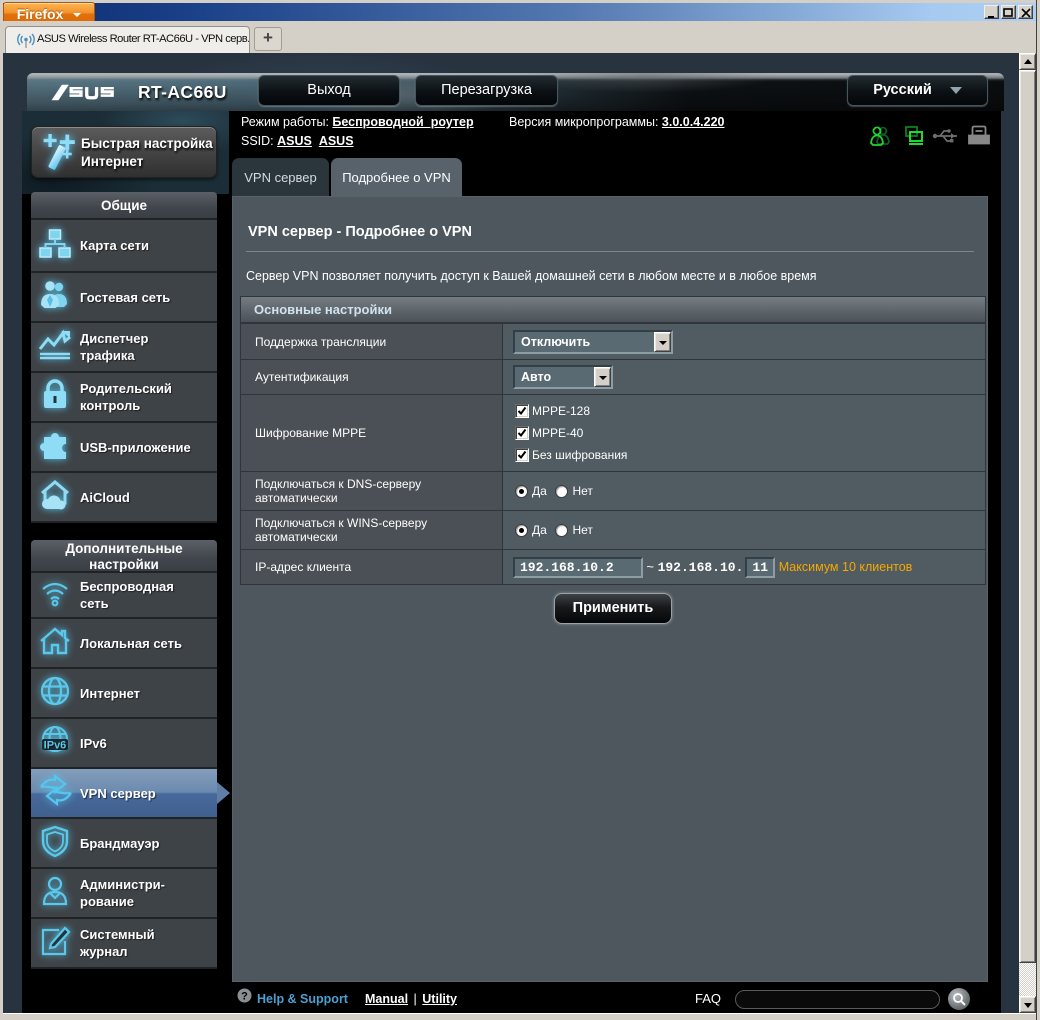 This screenshot has height=1020, width=1040. Describe the element at coordinates (55, 746) in the screenshot. I see `svg-text: IPv6` at that location.